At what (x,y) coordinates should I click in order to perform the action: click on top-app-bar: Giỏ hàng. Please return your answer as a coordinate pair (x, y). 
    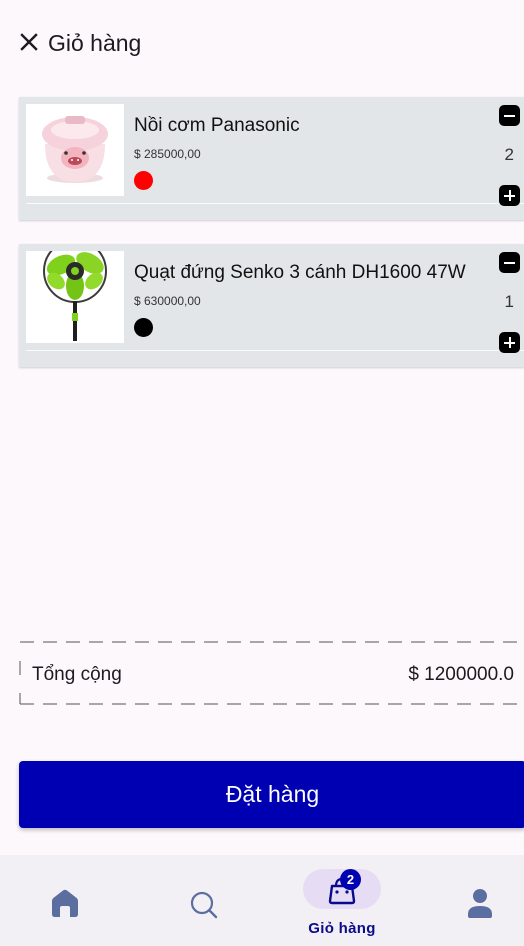
    Looking at the image, I should click on (262, 44).